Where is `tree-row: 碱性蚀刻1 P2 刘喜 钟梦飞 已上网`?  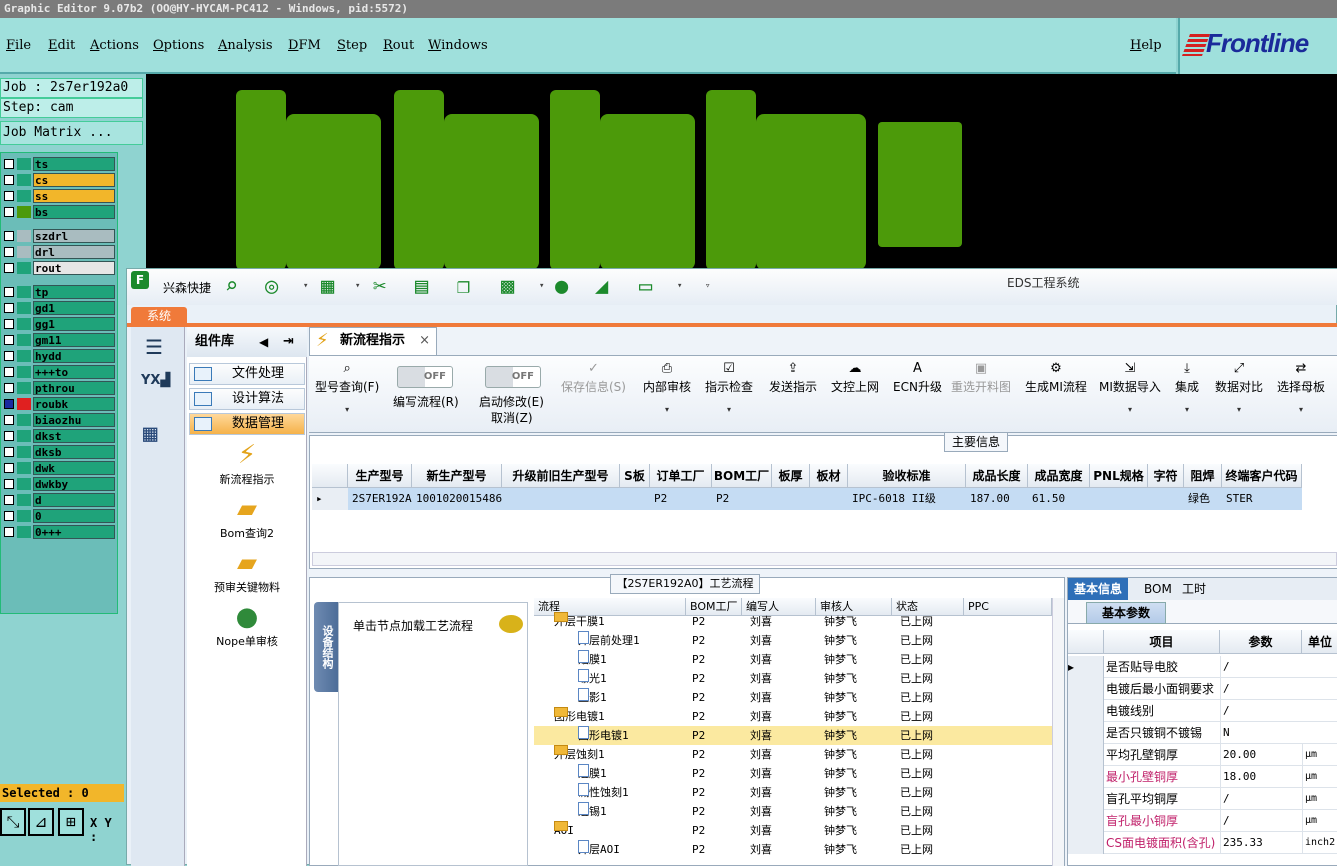
tree-row: 碱性蚀刻1 P2 刘喜 钟梦飞 已上网 is located at coordinates (793, 792).